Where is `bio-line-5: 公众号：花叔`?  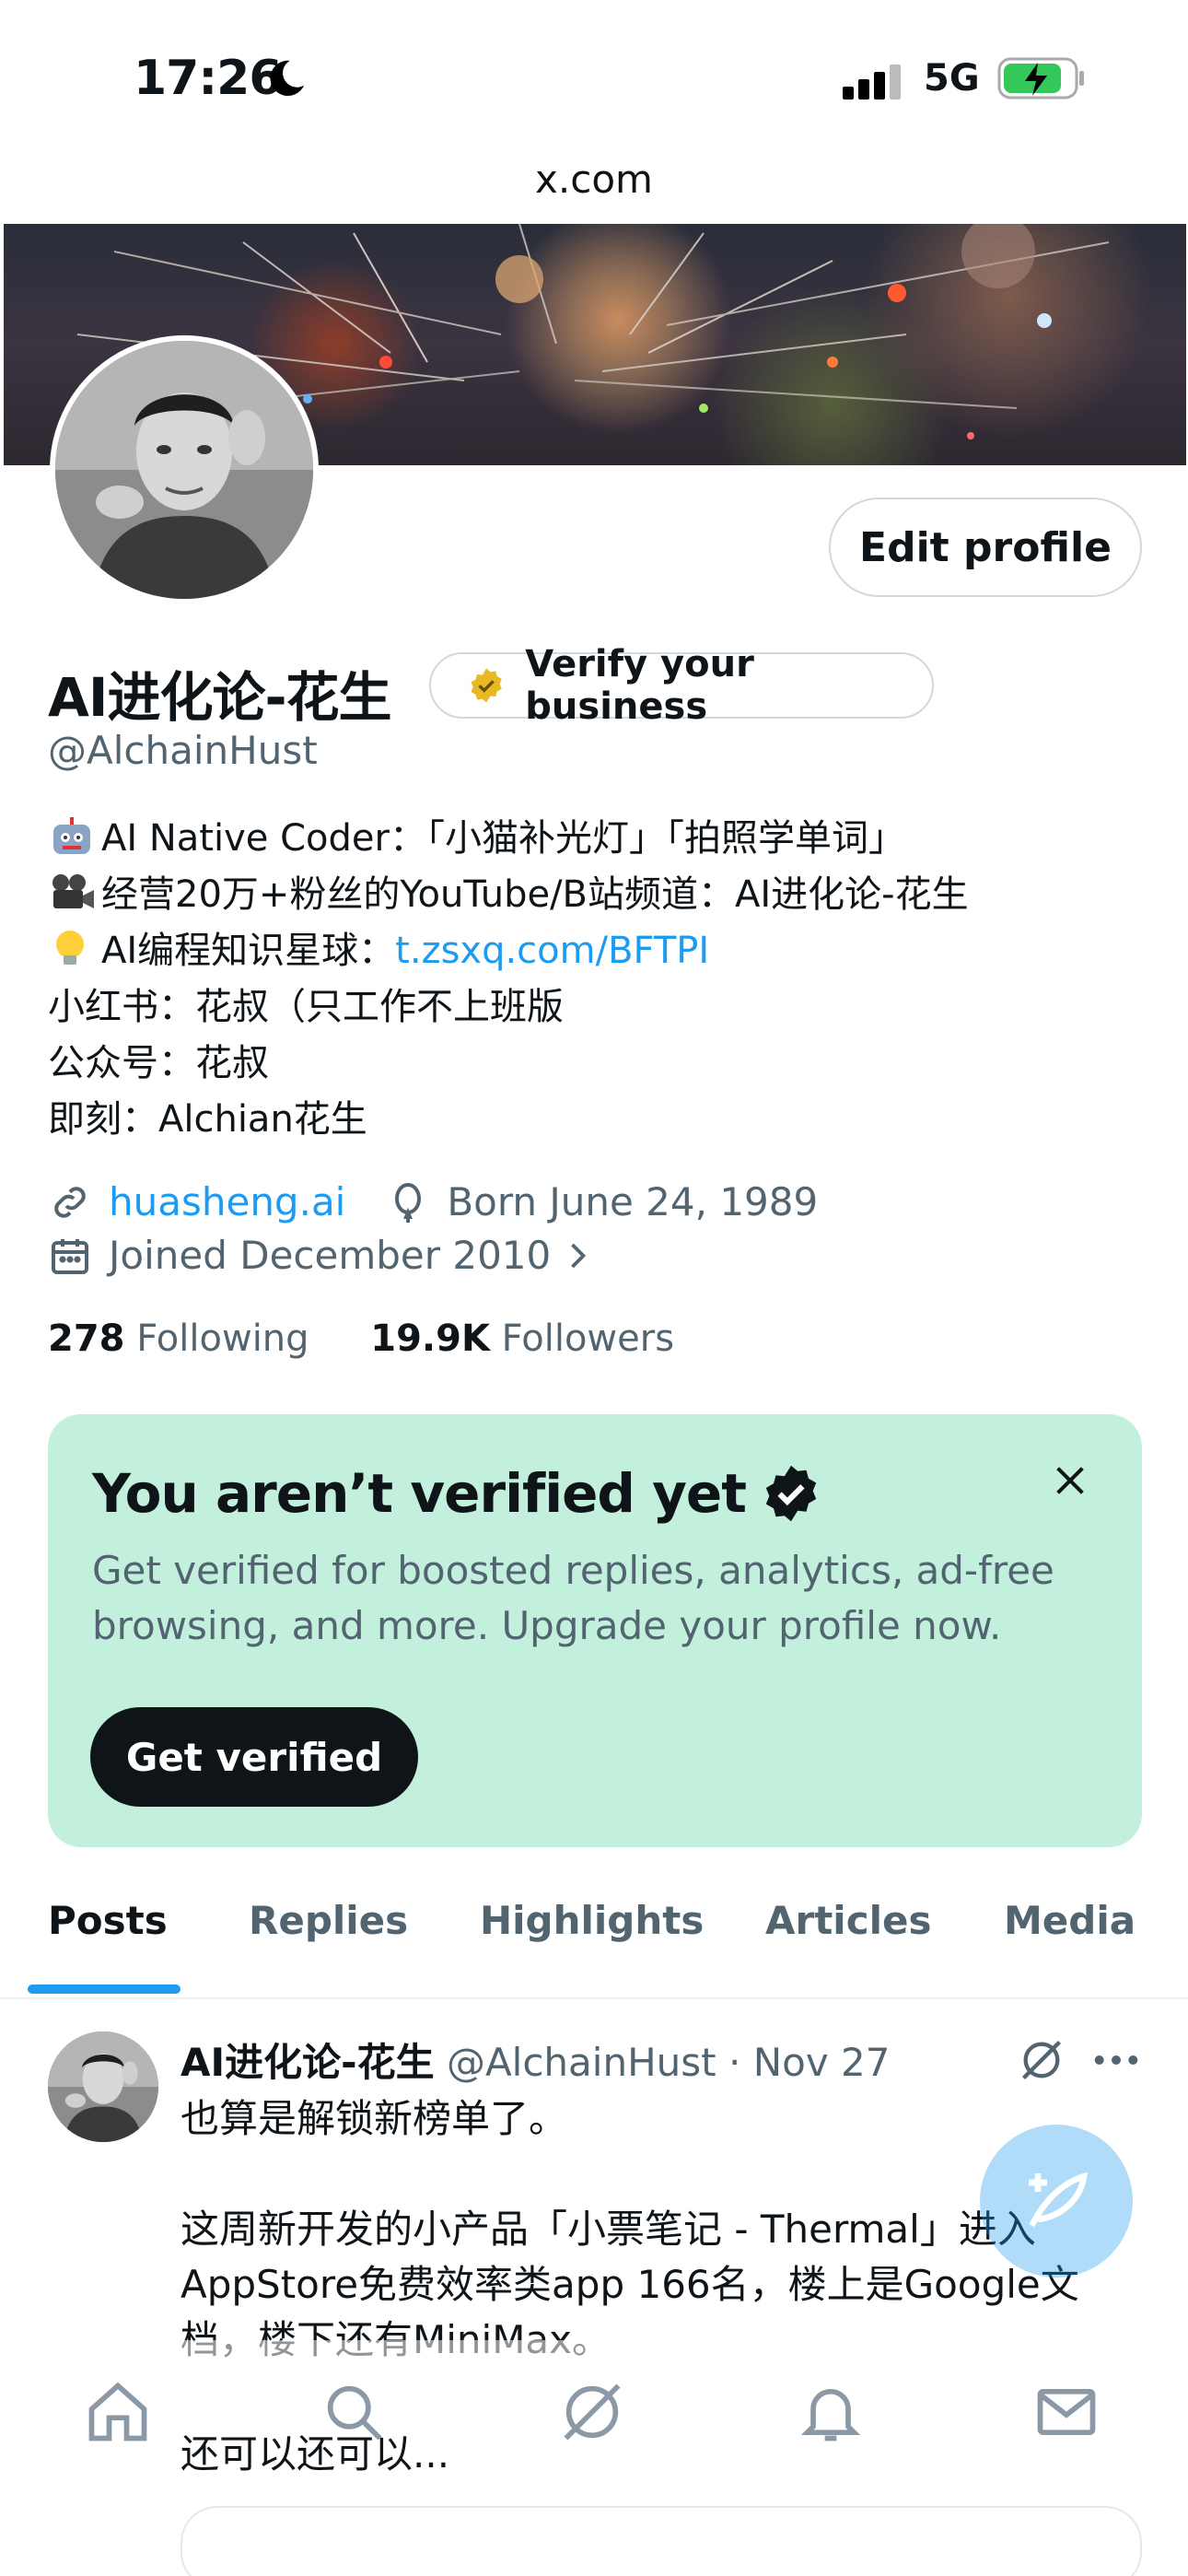 bio-line-5: 公众号：花叔 is located at coordinates (158, 1063).